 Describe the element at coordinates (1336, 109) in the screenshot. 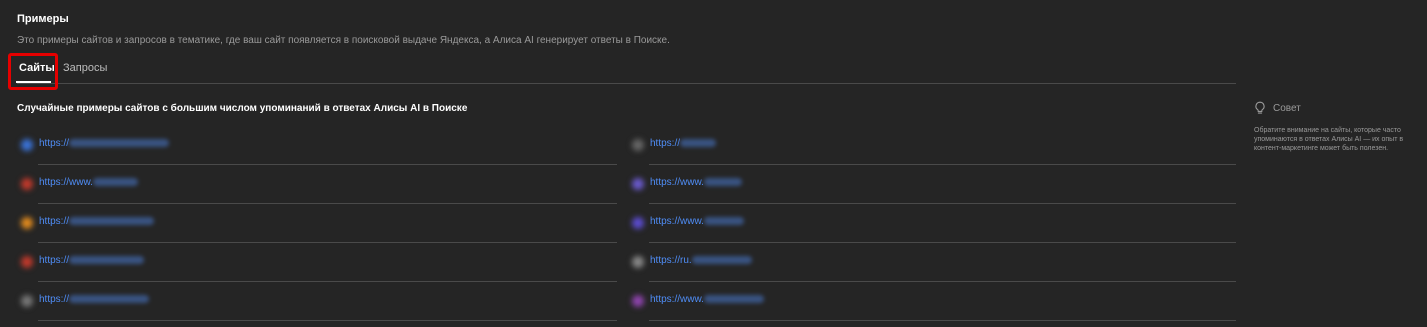

I see `tip-header: Совет` at that location.